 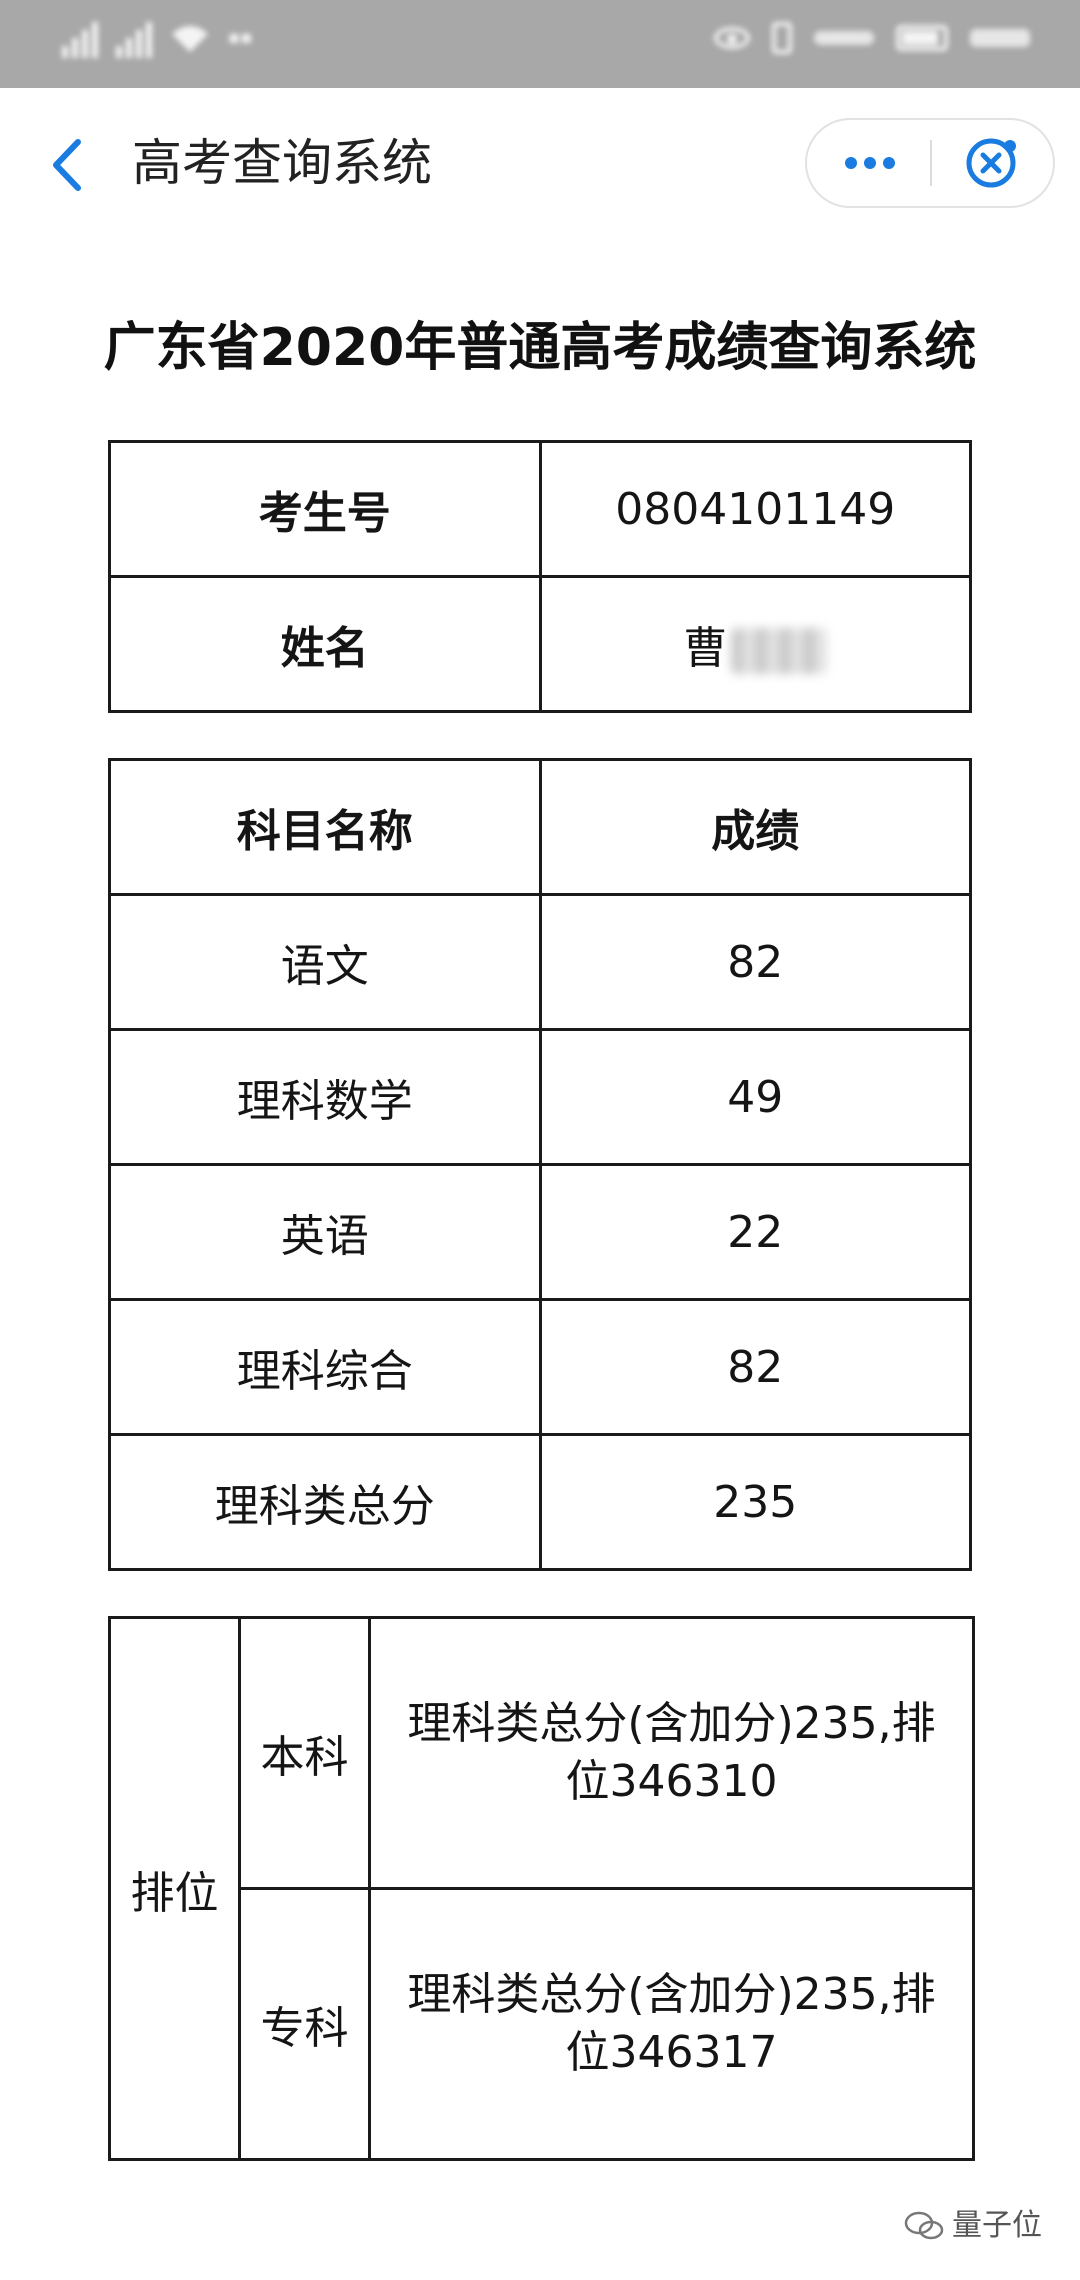 I want to click on score-cell: 49, so click(x=755, y=1097).